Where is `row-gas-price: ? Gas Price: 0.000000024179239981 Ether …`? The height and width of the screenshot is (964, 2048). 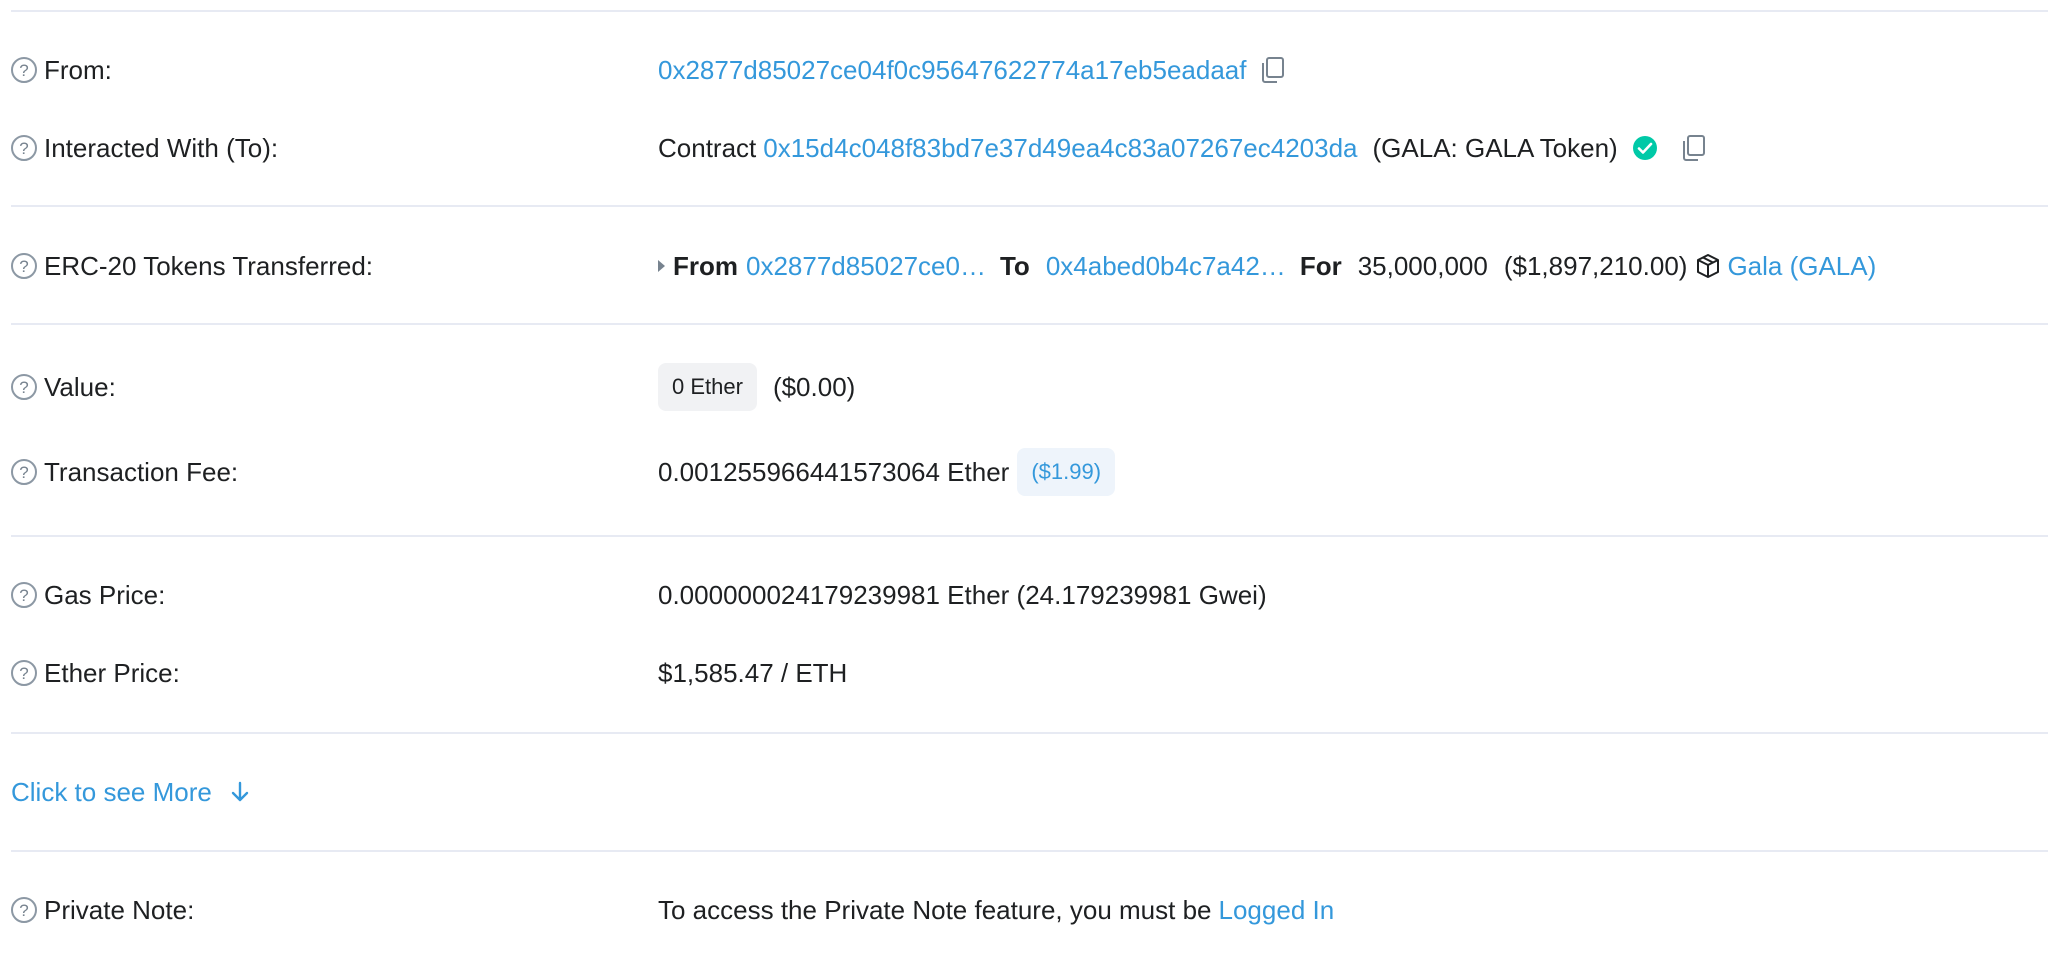
row-gas-price: ? Gas Price: 0.000000024179239981 Ether … is located at coordinates (1024, 595).